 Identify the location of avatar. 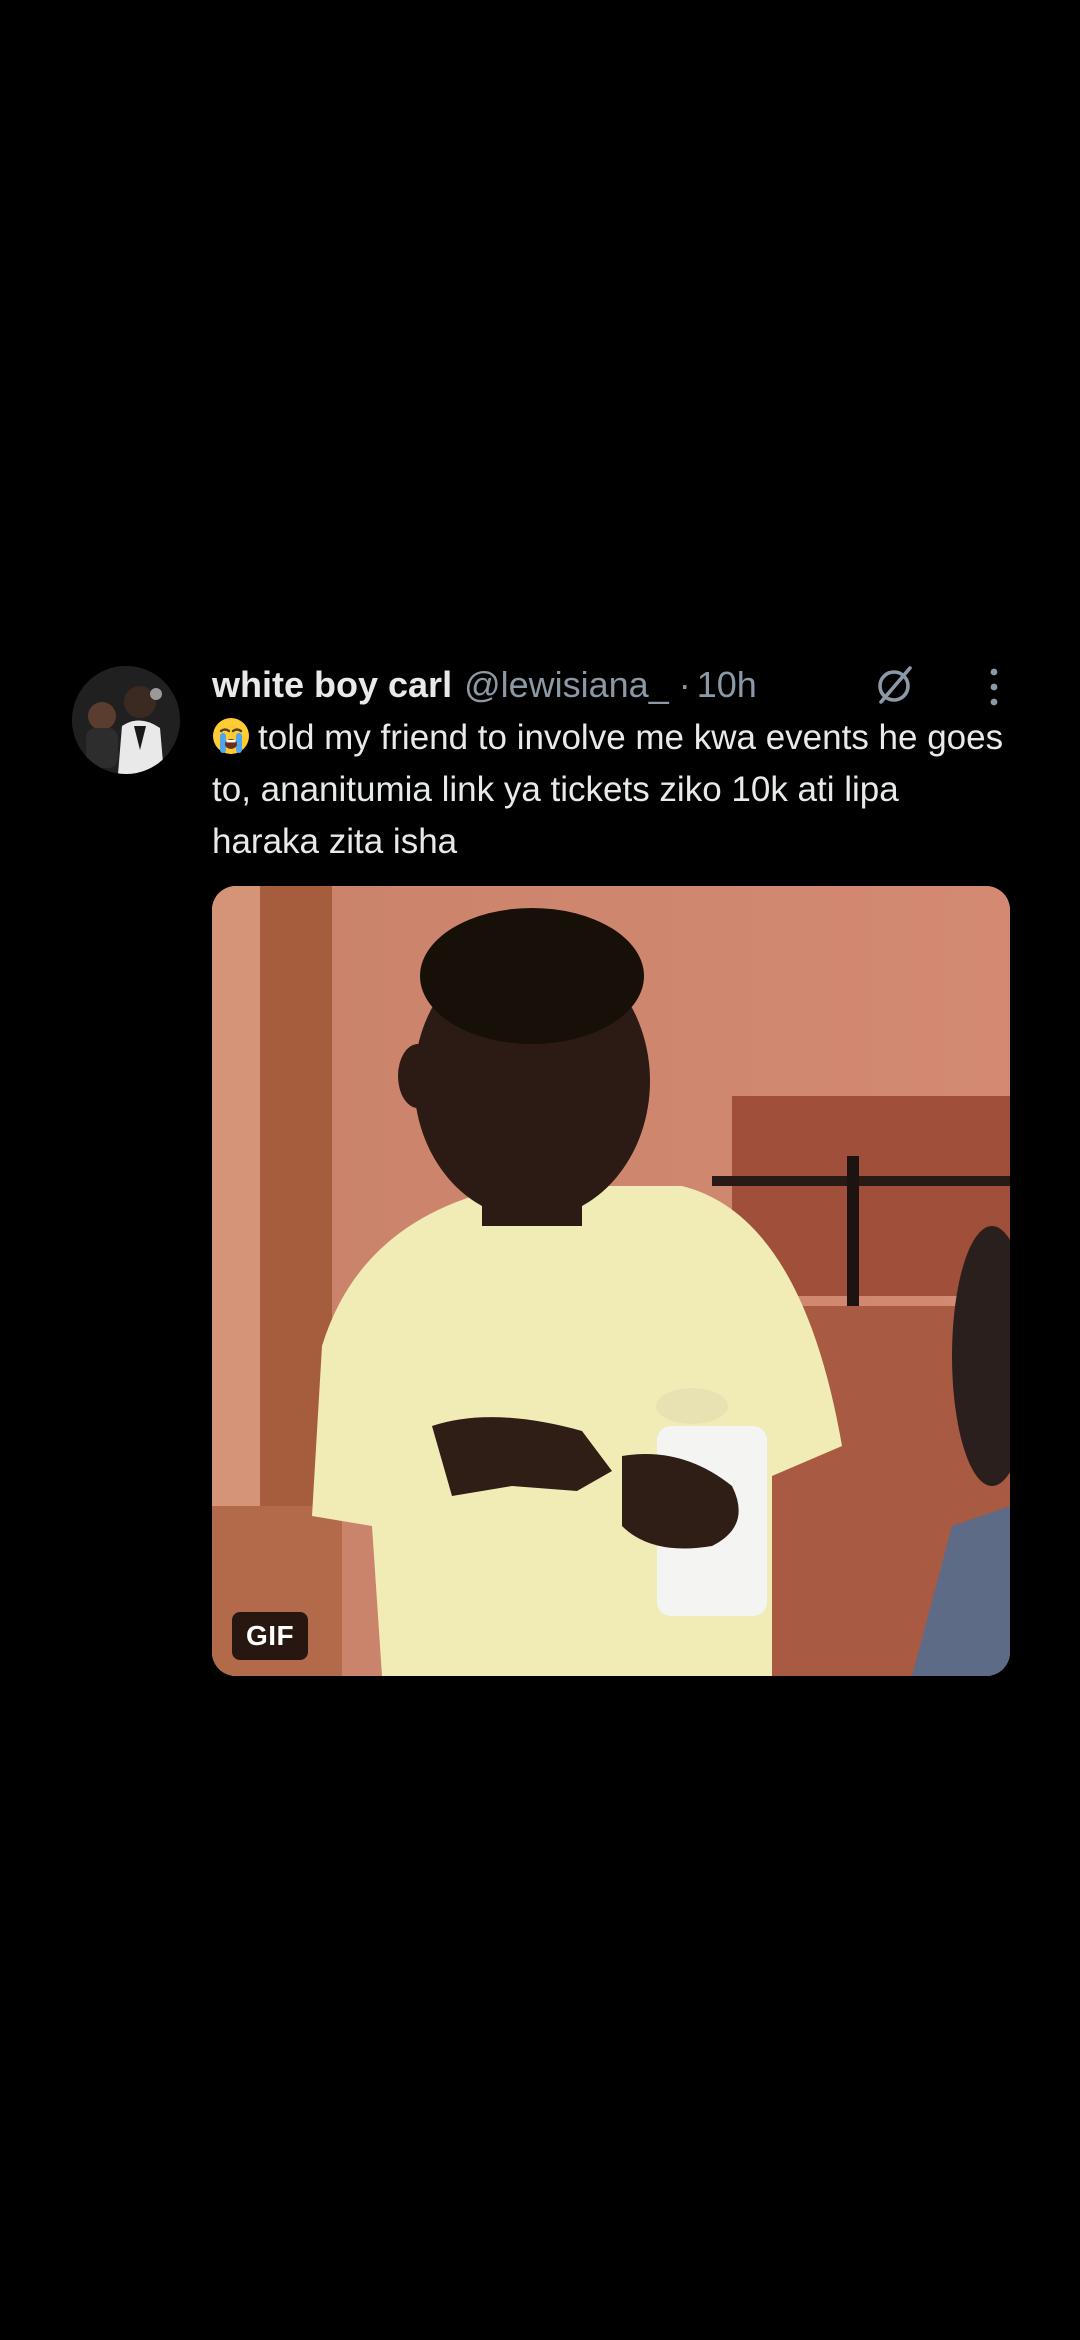
(126, 720).